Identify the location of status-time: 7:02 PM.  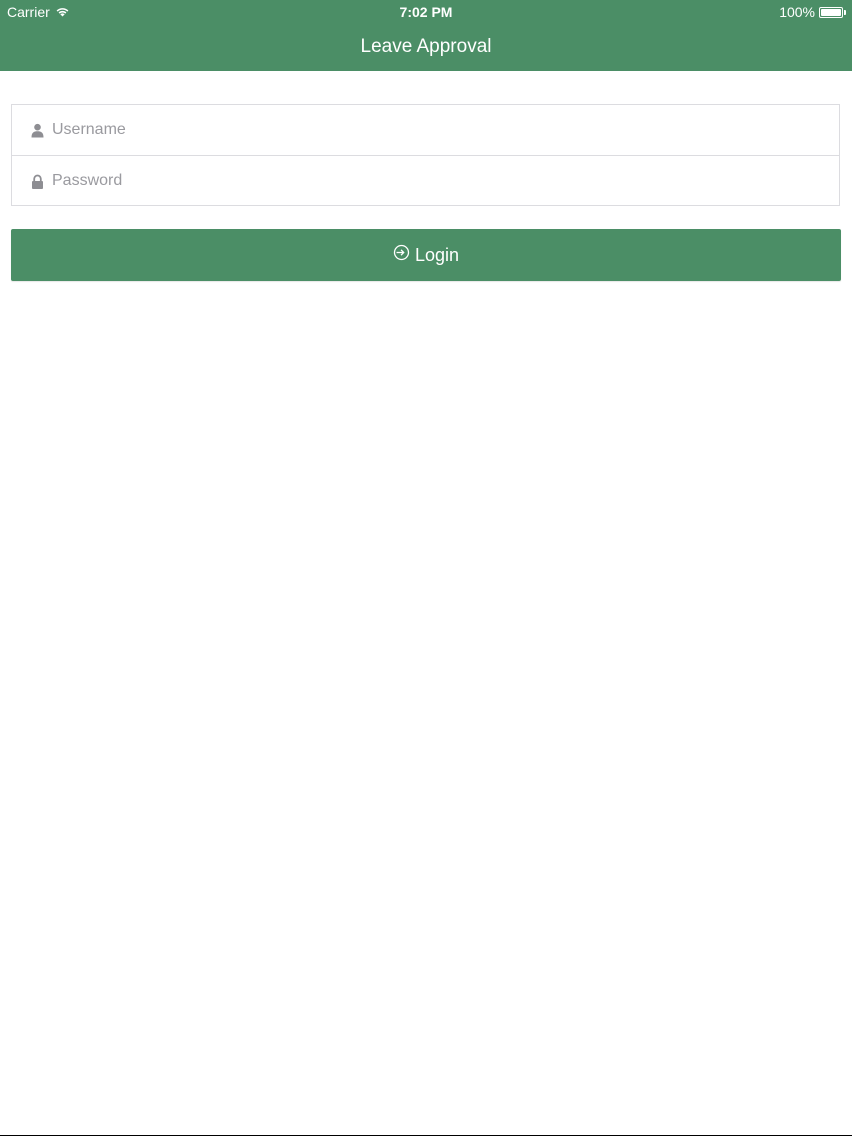
(426, 12).